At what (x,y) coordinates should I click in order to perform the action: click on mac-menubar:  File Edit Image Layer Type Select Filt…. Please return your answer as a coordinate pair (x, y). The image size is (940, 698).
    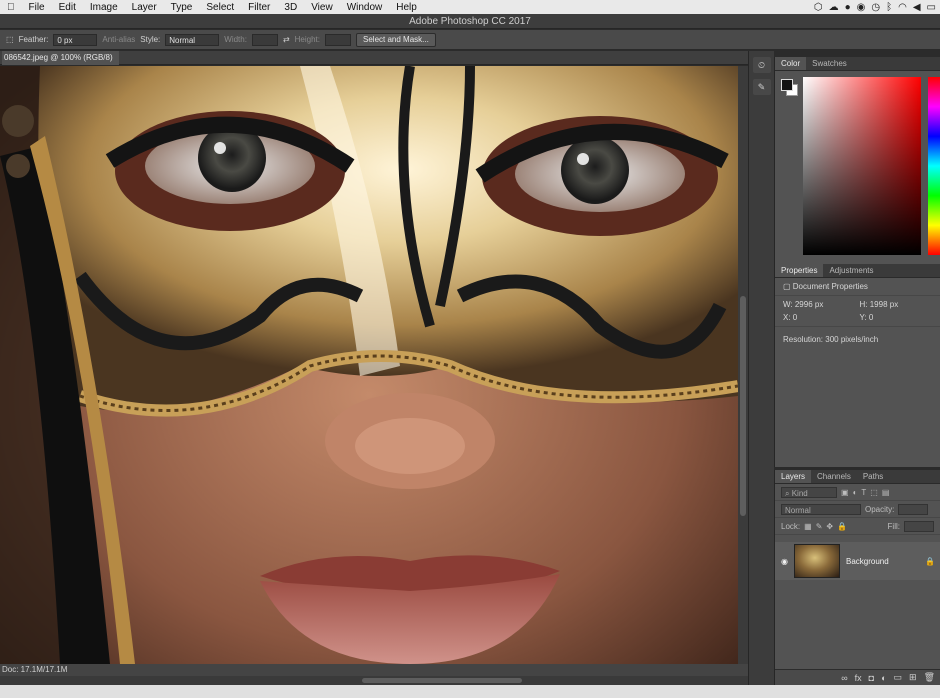
    Looking at the image, I should click on (470, 7).